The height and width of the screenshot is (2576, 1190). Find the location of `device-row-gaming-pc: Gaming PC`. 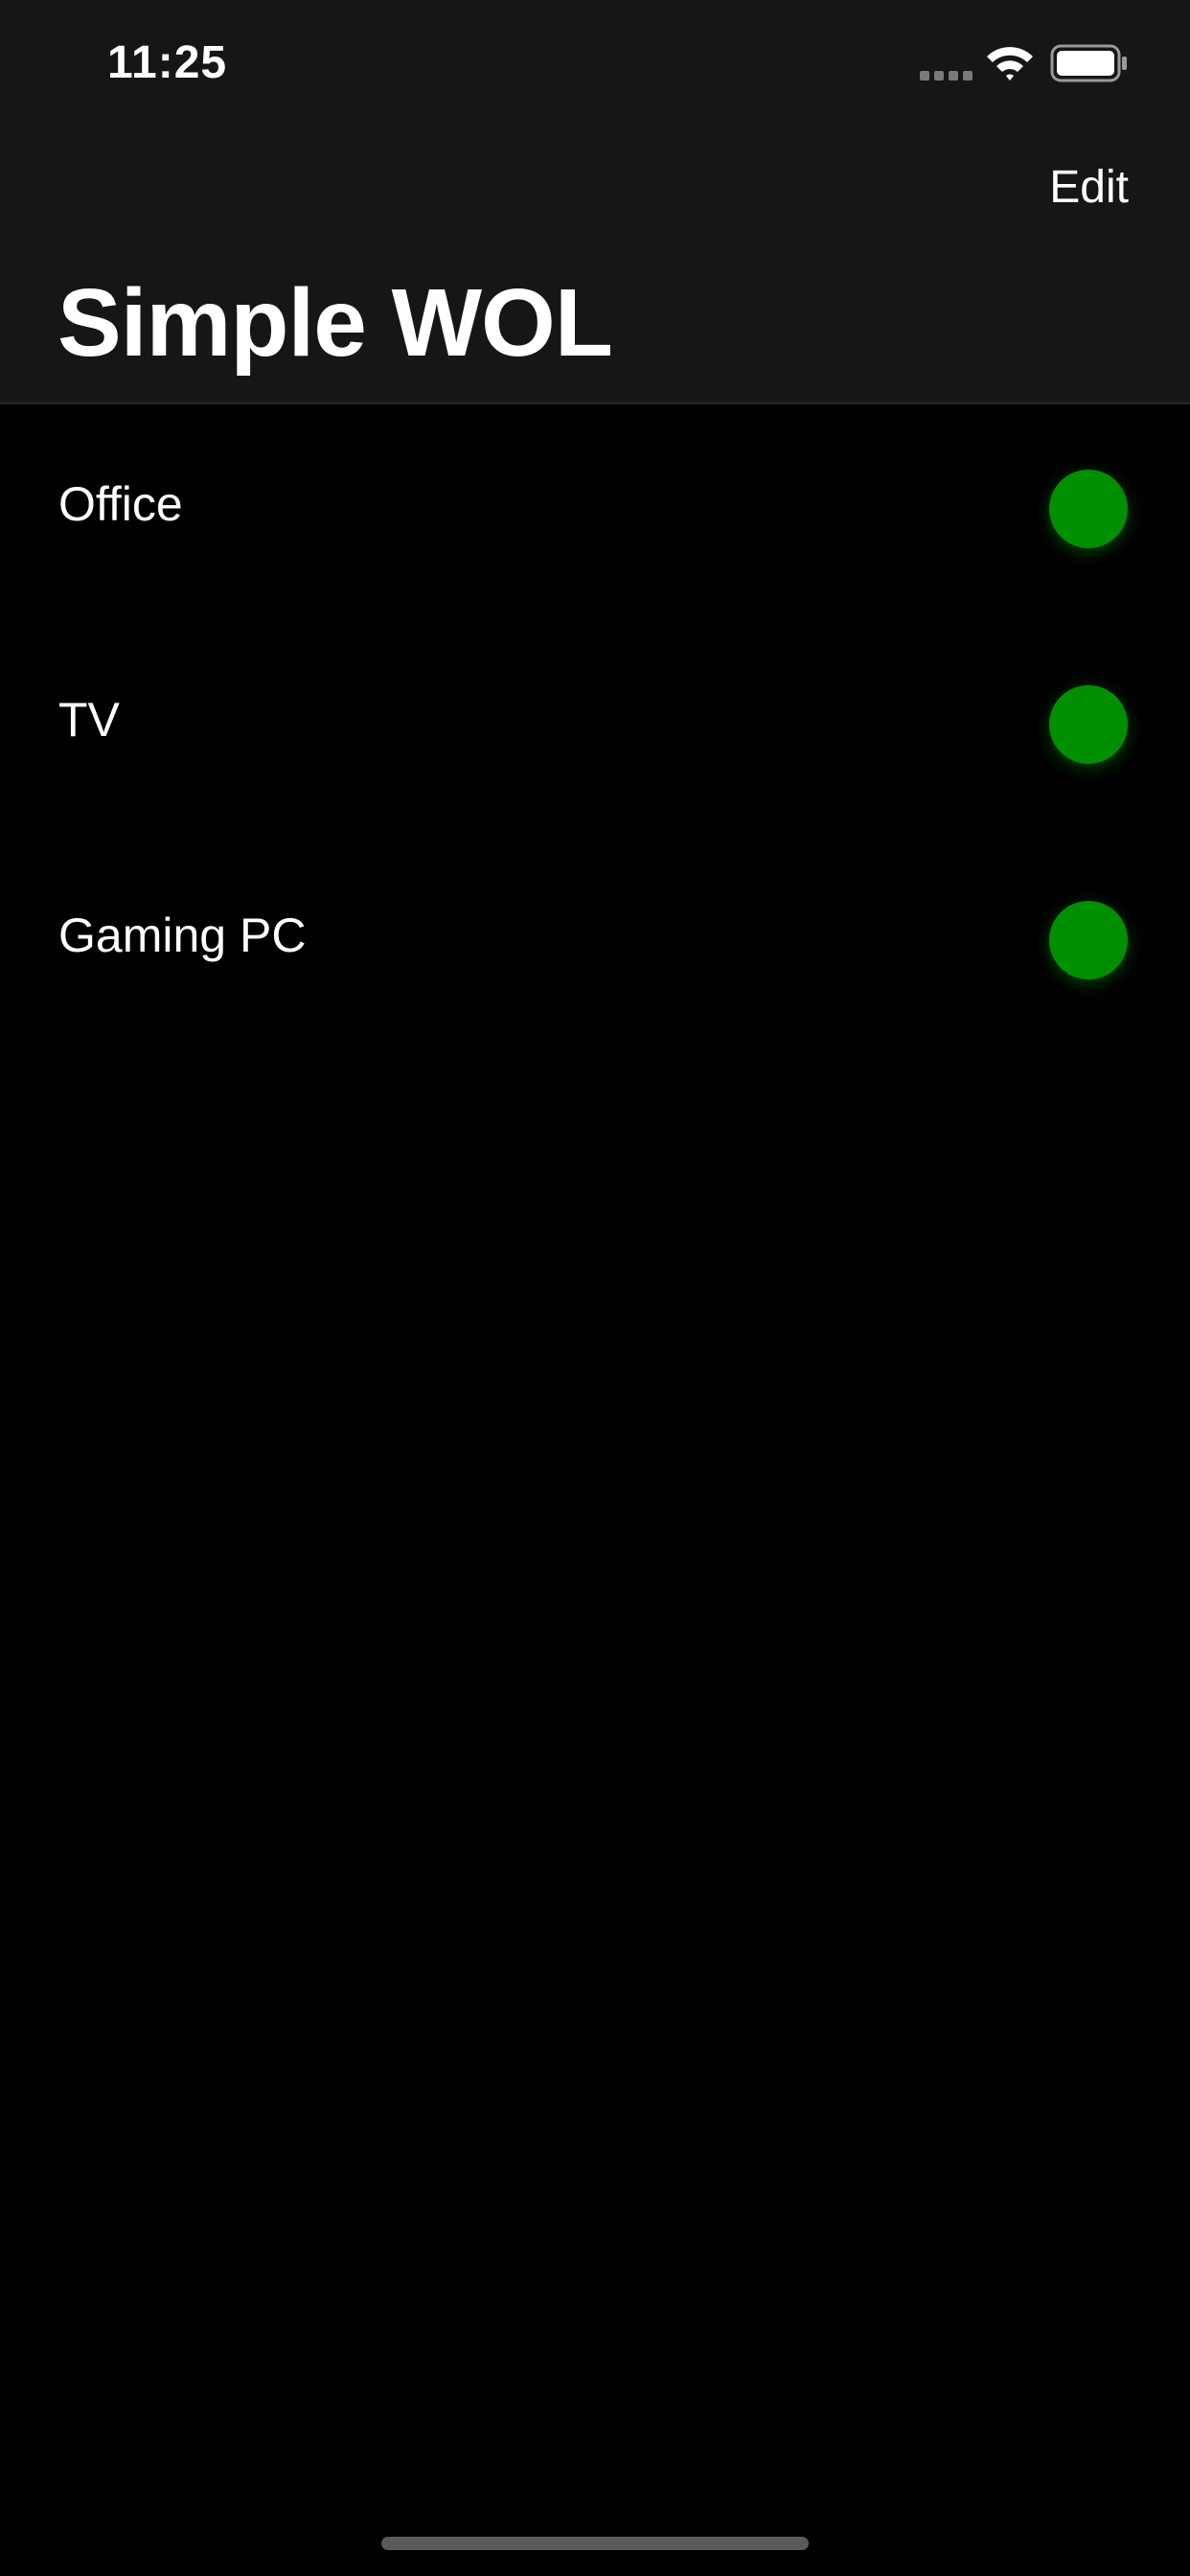

device-row-gaming-pc: Gaming PC is located at coordinates (595, 943).